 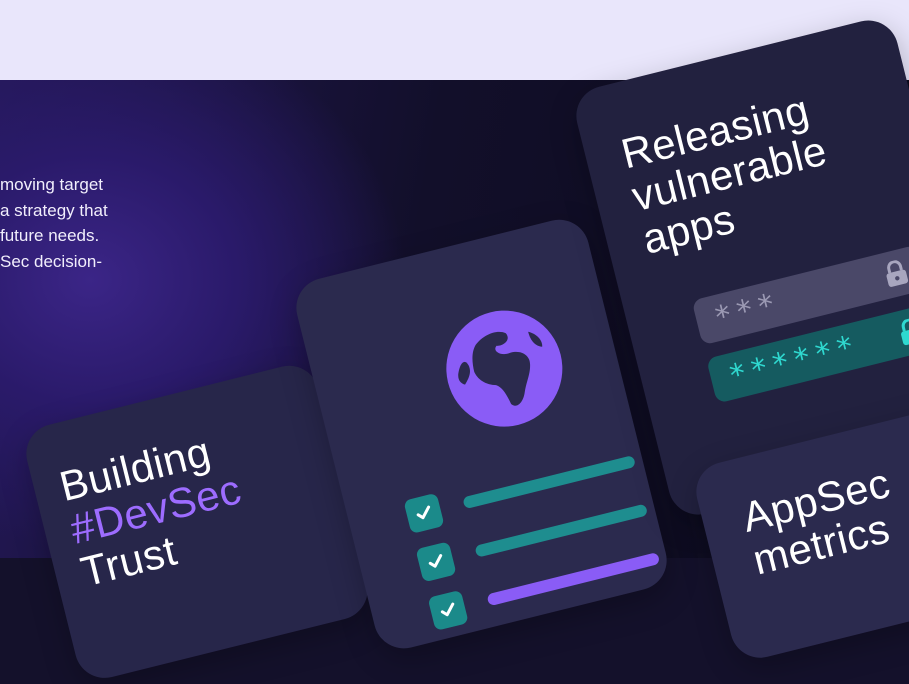 I want to click on weak-password-value: ***, so click(x=747, y=310).